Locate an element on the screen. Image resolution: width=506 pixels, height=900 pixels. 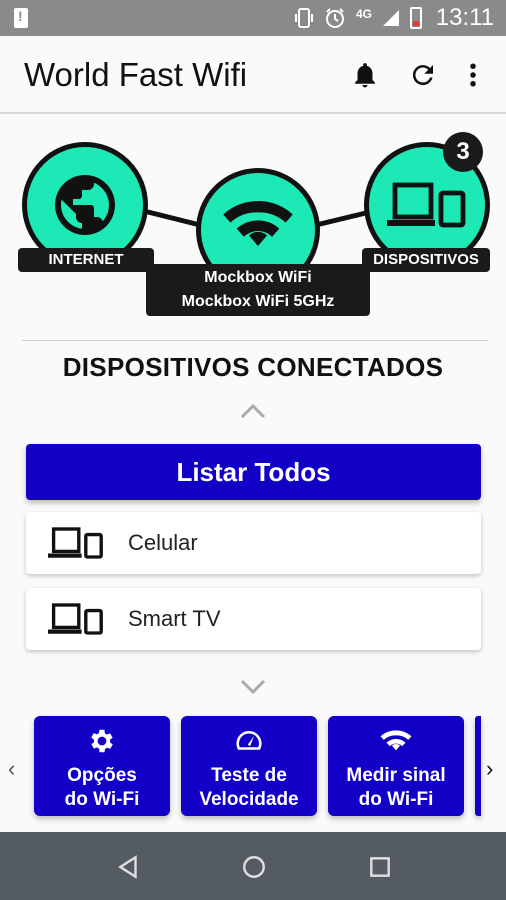
next-card-peek is located at coordinates (478, 766).